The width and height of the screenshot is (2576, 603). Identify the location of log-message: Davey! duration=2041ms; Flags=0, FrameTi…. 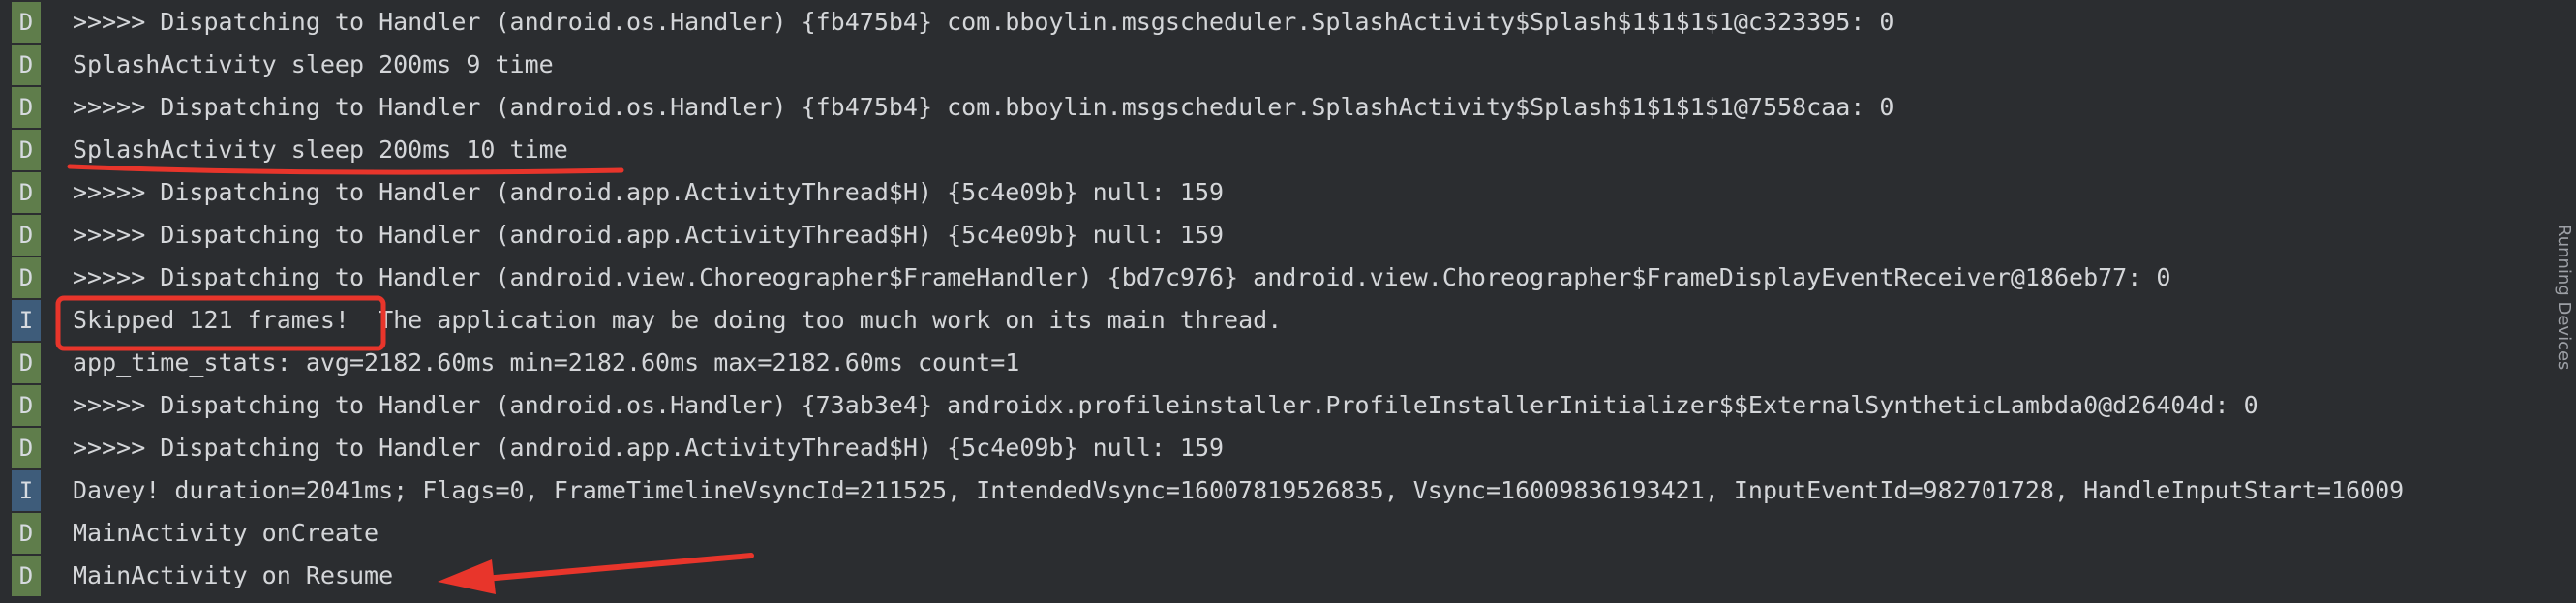
(1239, 489).